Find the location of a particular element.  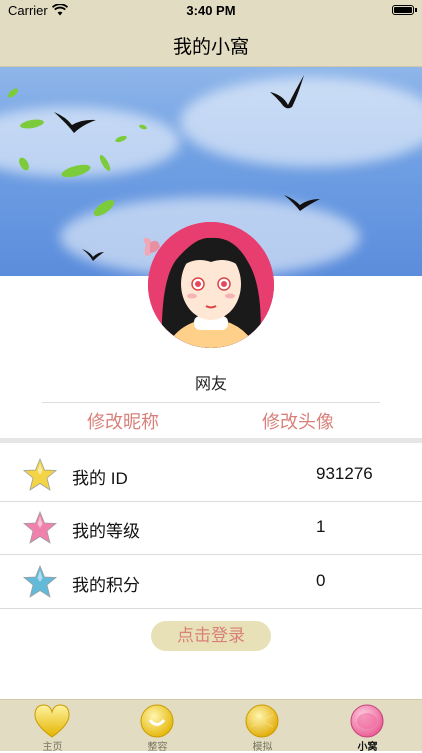

edit-avatar-button: 修改头像 is located at coordinates (298, 421).